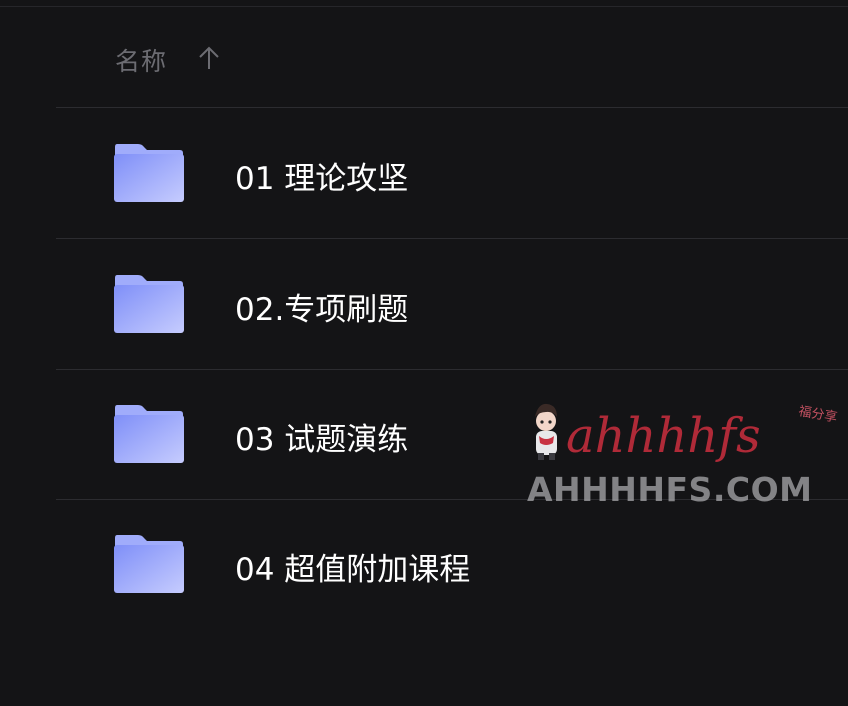  Describe the element at coordinates (322, 440) in the screenshot. I see `file-name: 03 试题演练` at that location.